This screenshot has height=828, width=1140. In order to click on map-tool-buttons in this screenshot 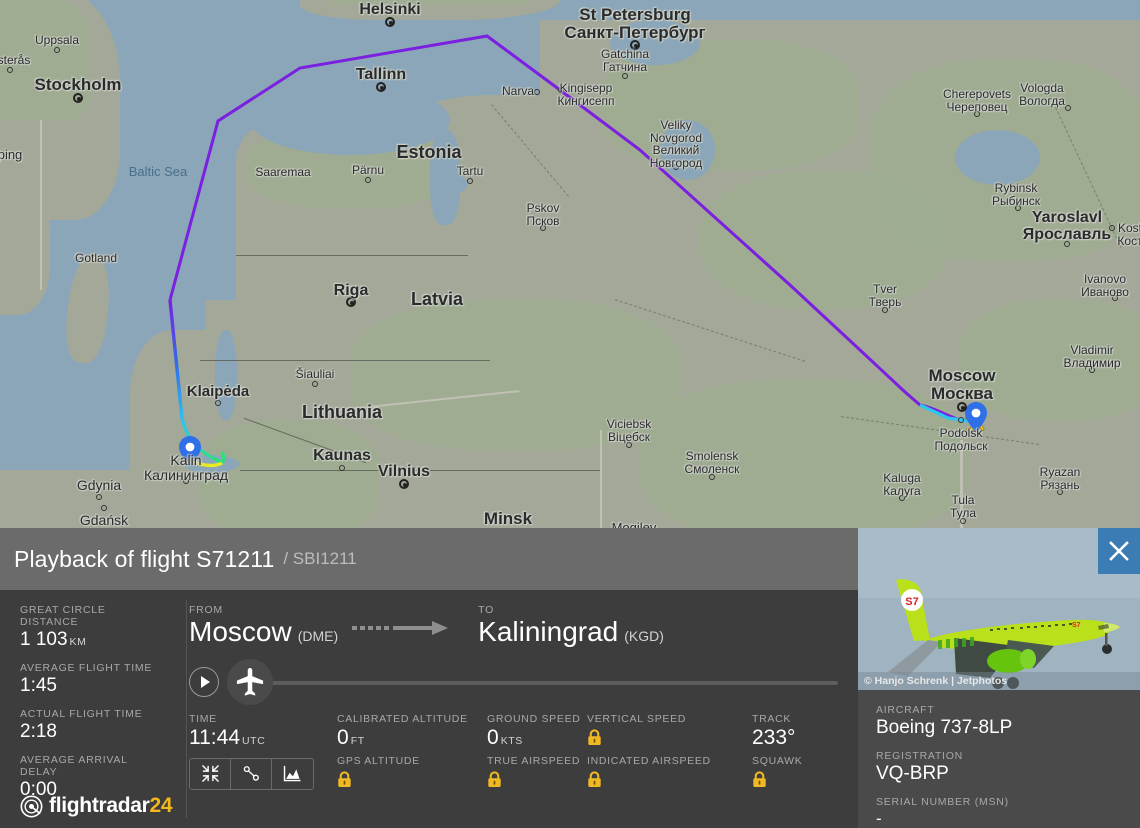, I will do `click(251, 773)`.